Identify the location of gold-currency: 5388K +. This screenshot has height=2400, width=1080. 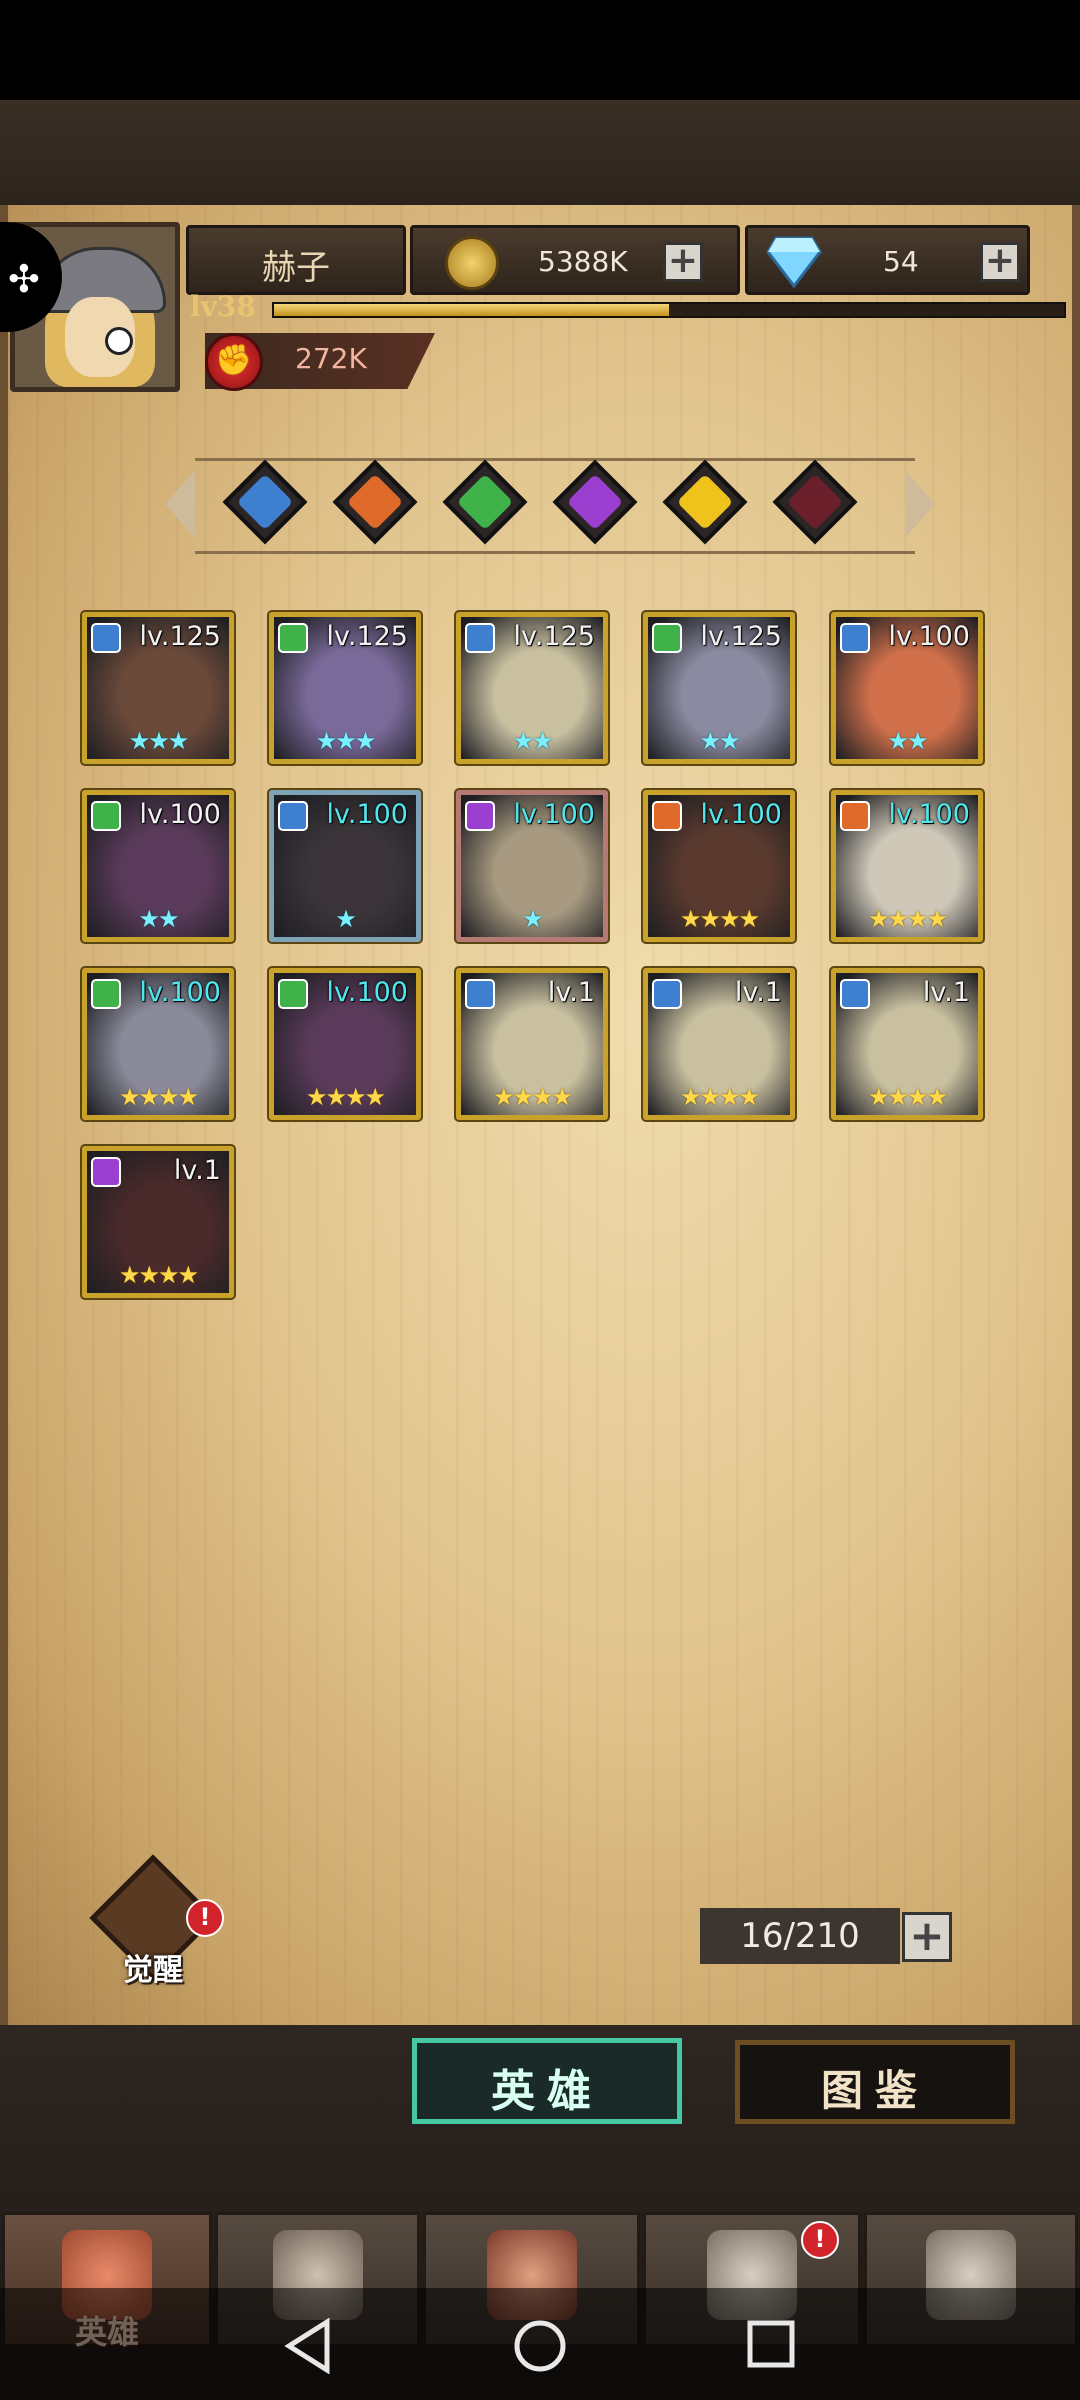
(575, 260).